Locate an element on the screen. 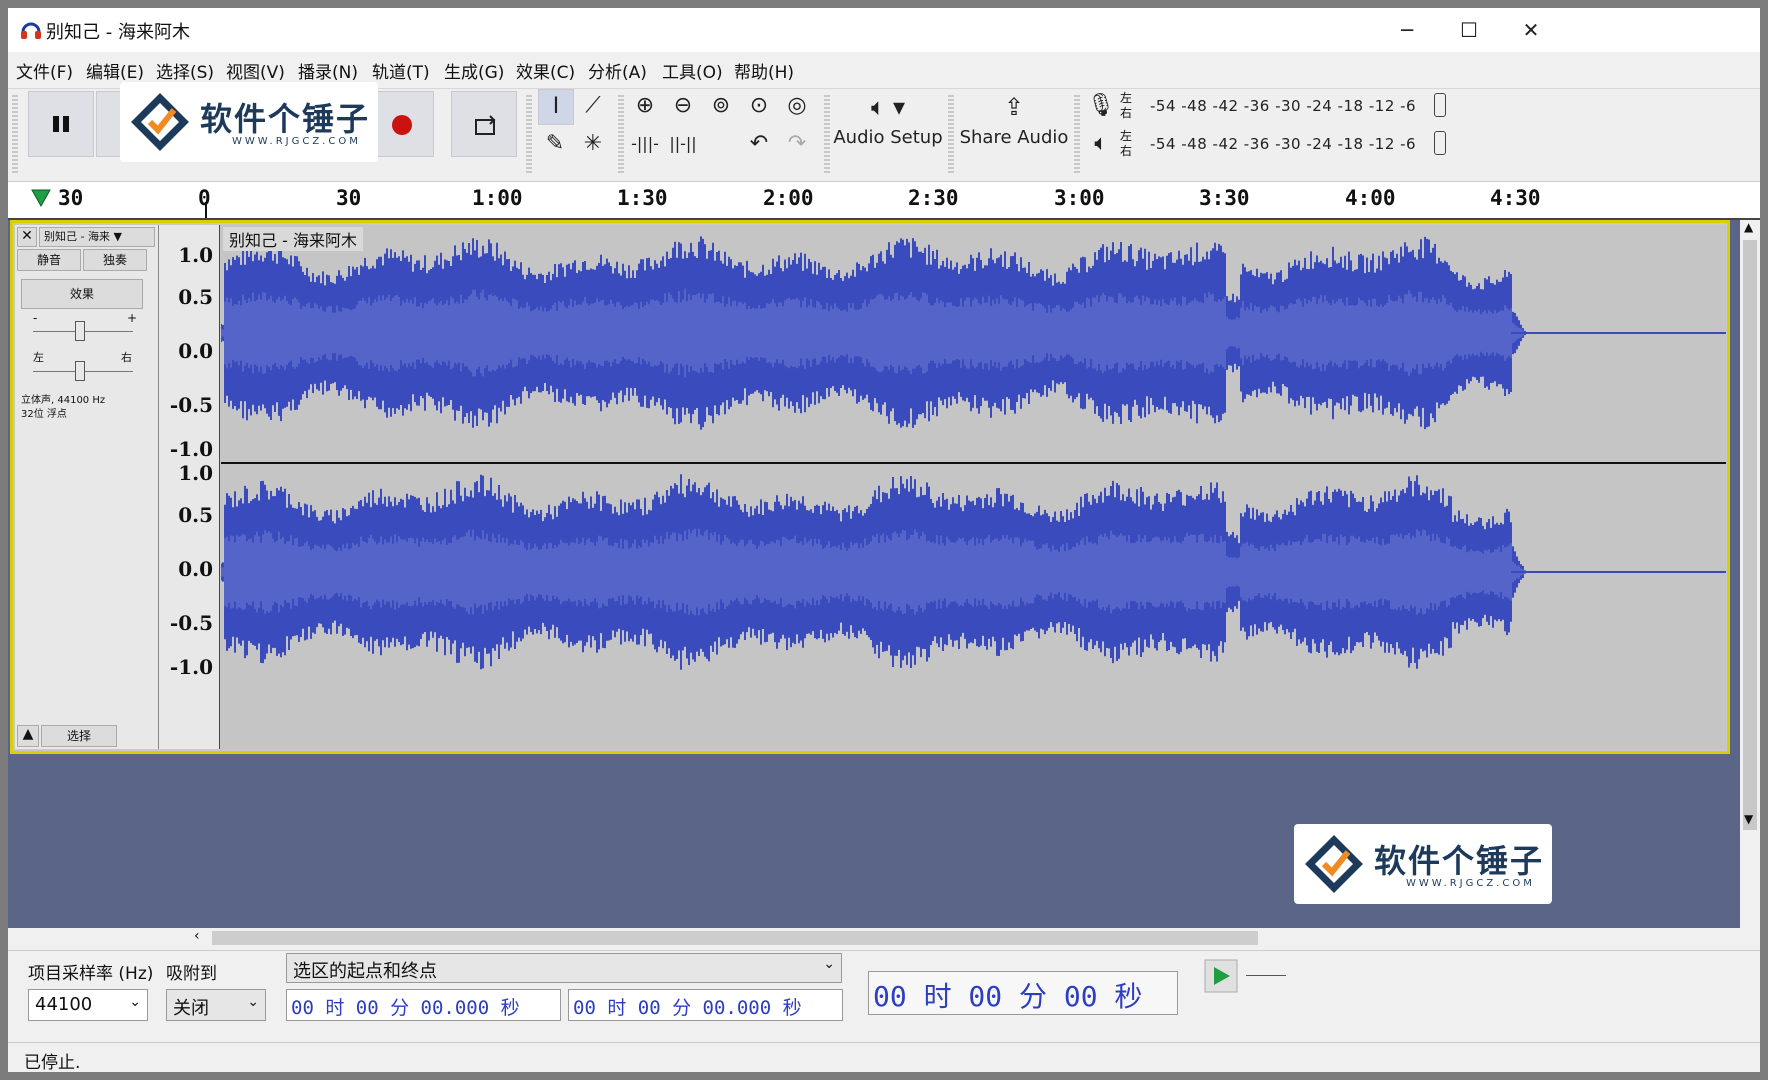 This screenshot has height=1080, width=1768. menu-help: 帮助(H) is located at coordinates (764, 70).